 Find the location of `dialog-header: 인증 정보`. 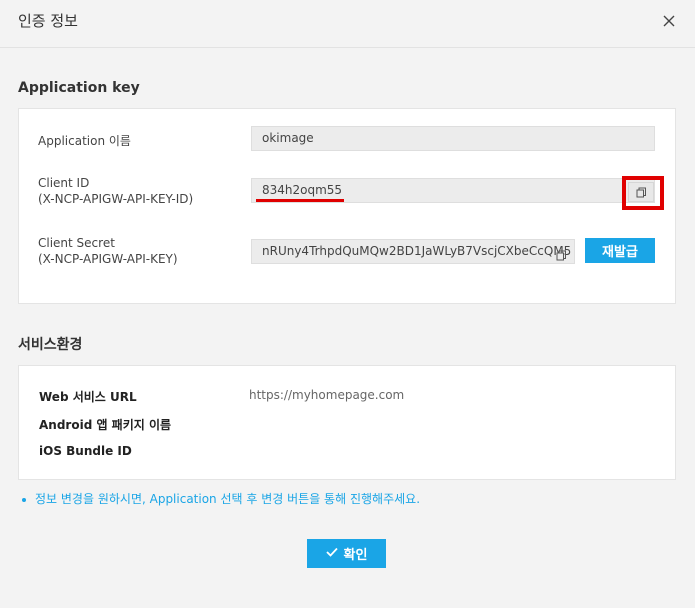

dialog-header: 인증 정보 is located at coordinates (347, 24).